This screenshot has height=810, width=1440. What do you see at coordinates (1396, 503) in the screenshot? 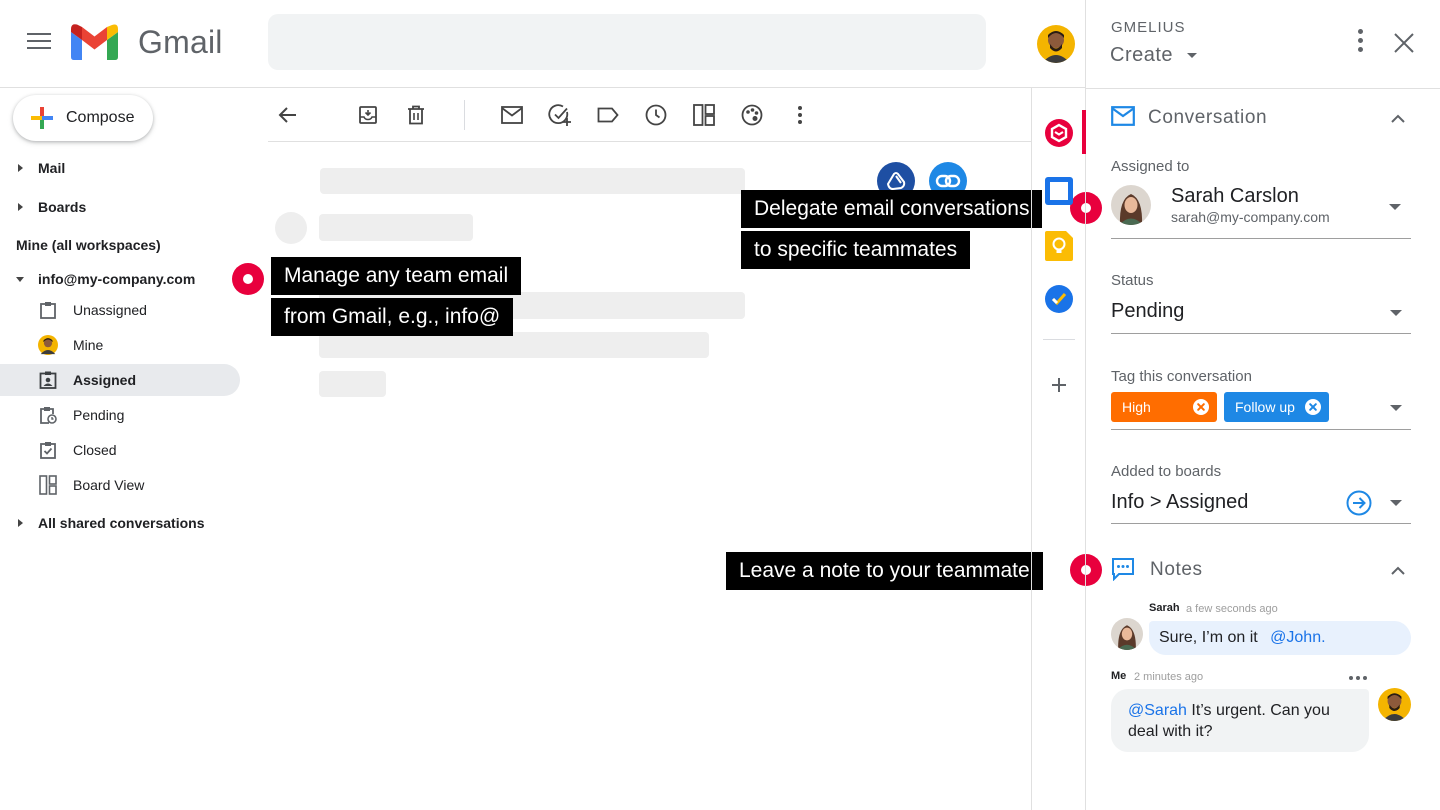
I see `boards-dropdown-icon` at bounding box center [1396, 503].